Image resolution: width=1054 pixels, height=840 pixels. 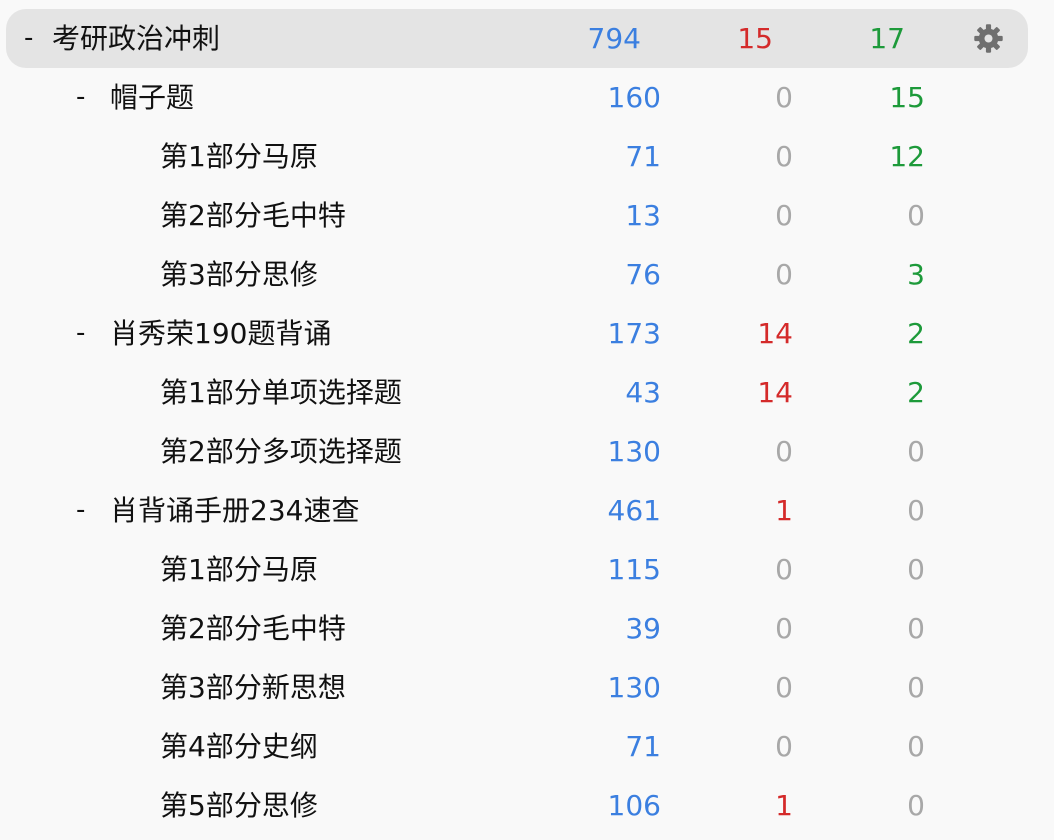 I want to click on new-count: 794, so click(x=614, y=38).